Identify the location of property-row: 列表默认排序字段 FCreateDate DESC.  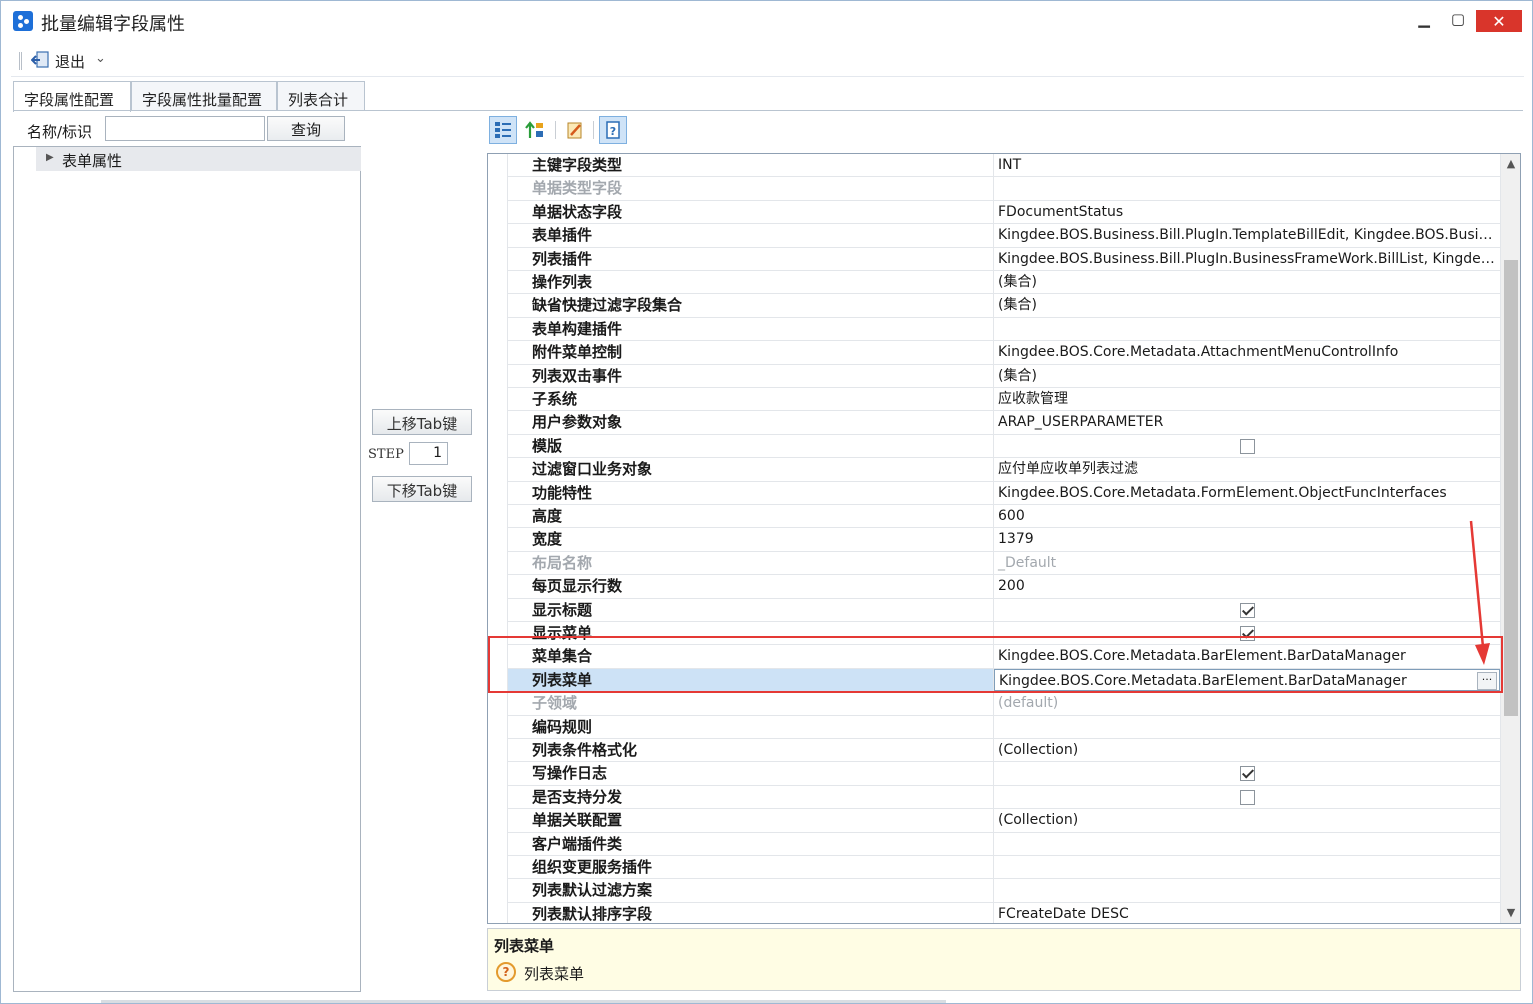
(1004, 912).